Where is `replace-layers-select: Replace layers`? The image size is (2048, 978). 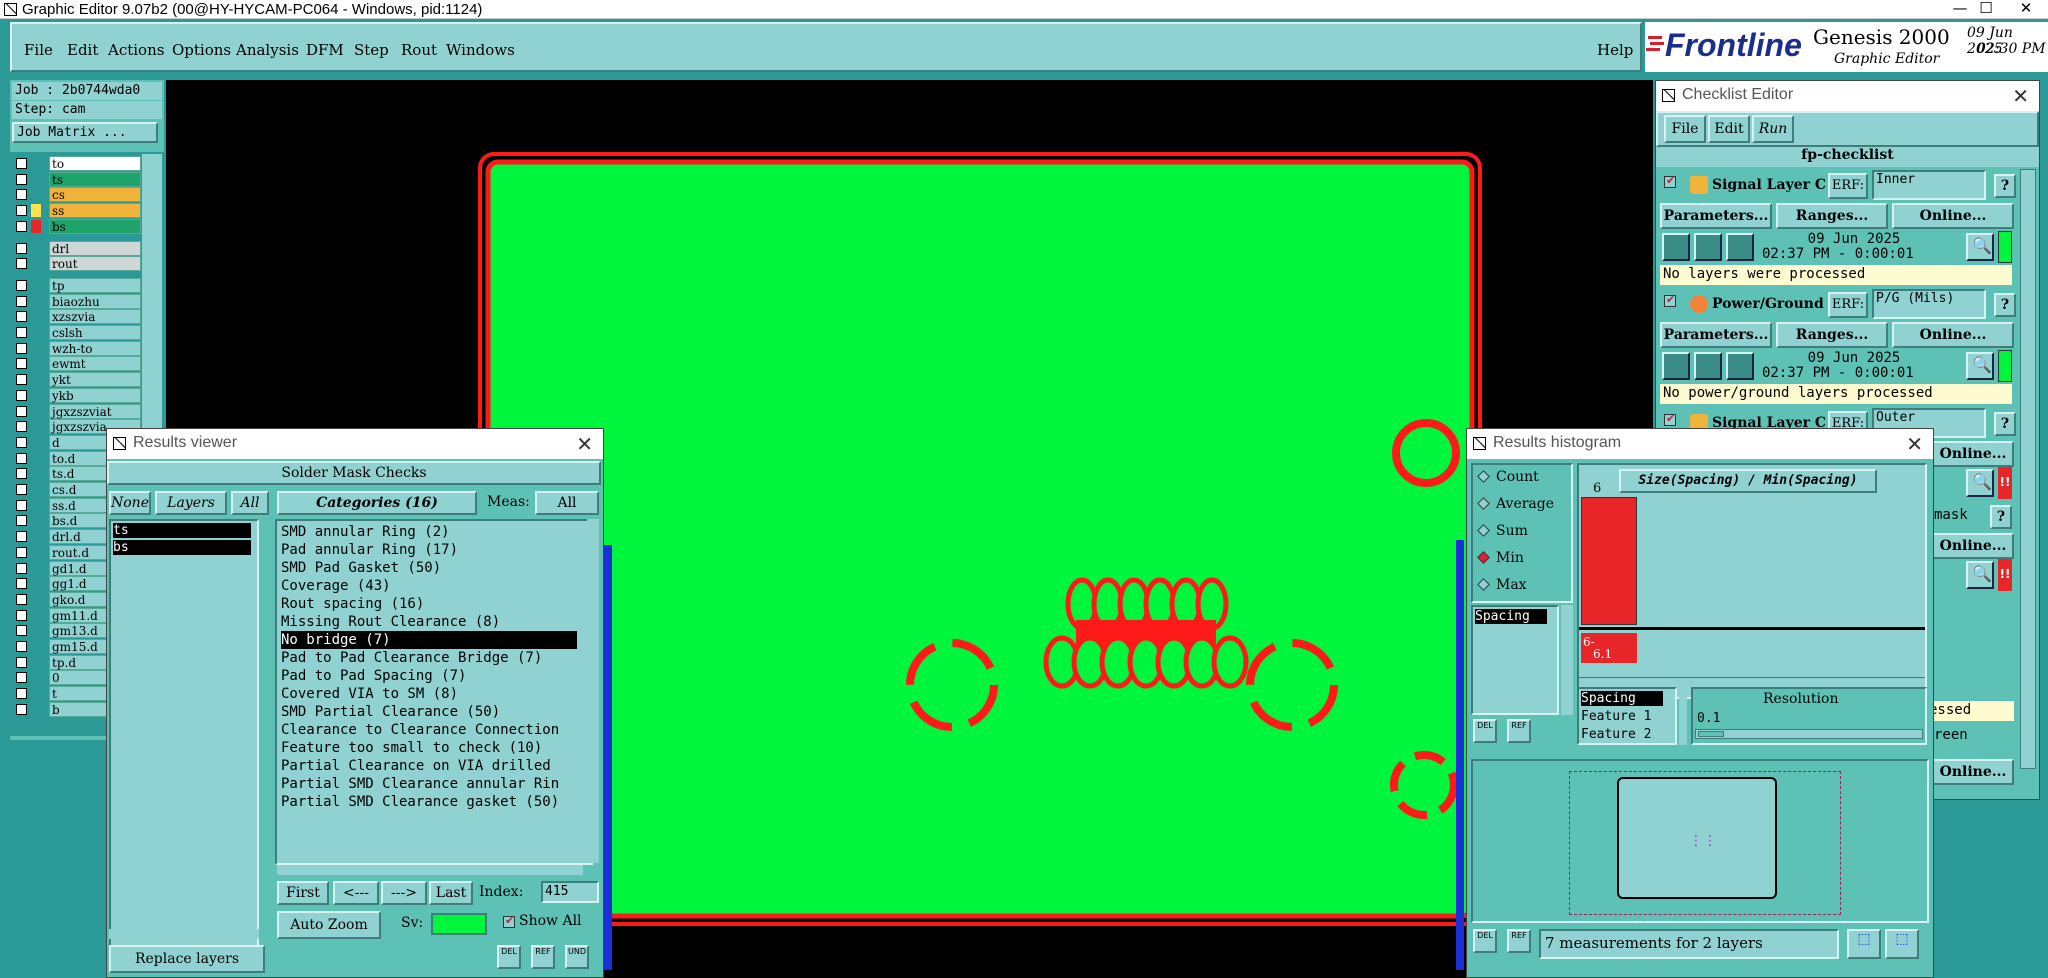 replace-layers-select: Replace layers is located at coordinates (187, 959).